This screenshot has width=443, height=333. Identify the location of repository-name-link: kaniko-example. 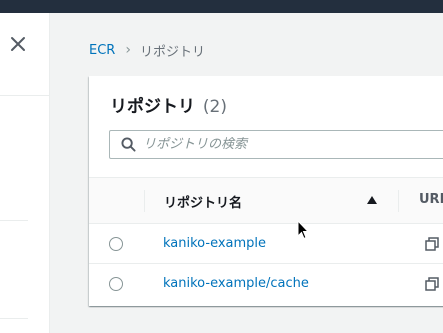
(214, 243).